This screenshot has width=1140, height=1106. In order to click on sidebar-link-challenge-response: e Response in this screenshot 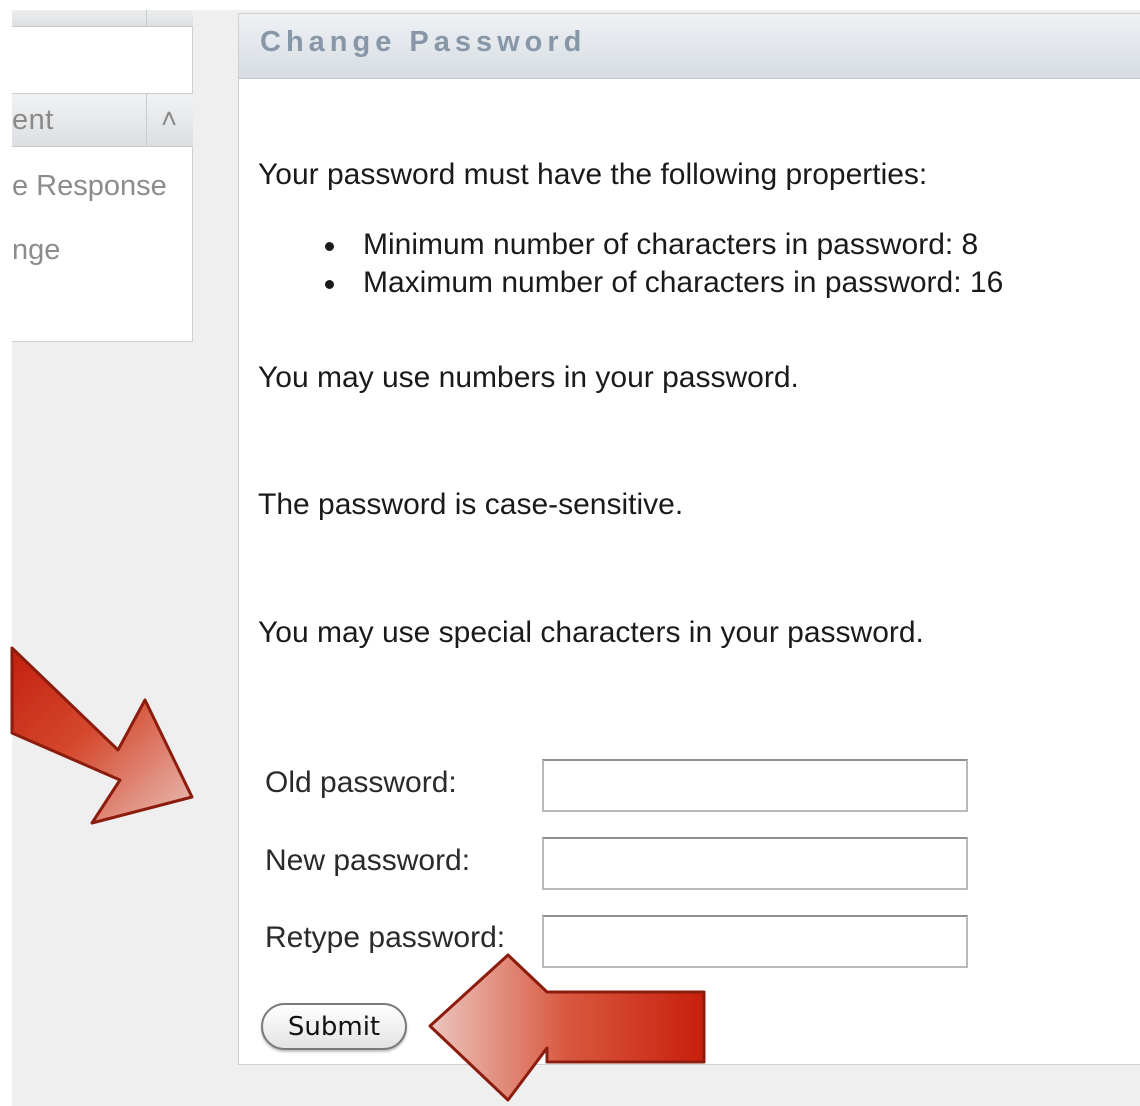, I will do `click(89, 186)`.